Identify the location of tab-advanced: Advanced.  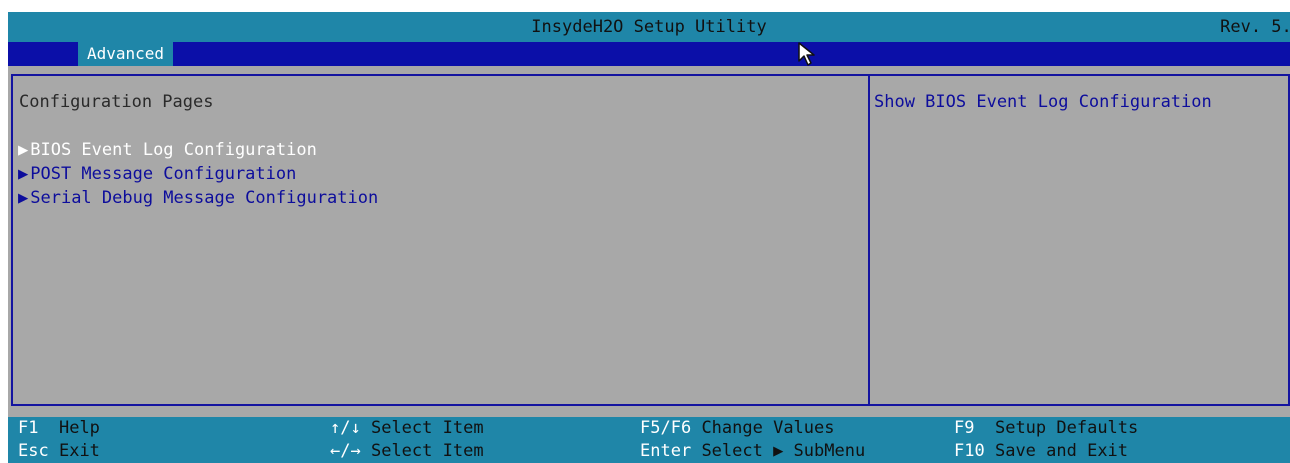
(126, 54).